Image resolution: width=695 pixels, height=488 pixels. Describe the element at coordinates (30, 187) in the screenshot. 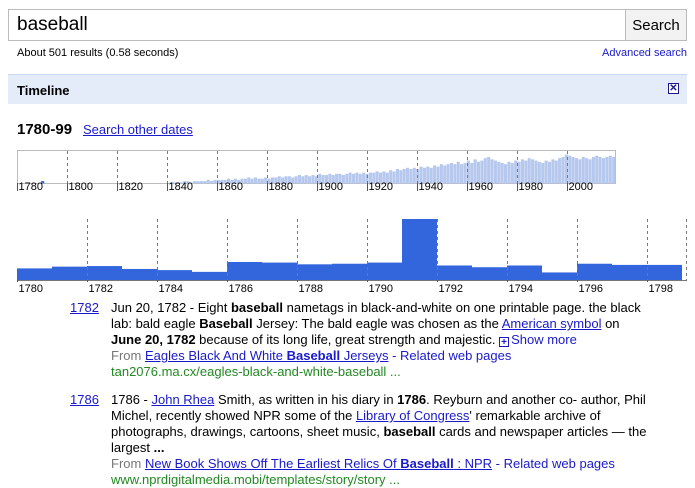

I see `overview-axis-label: 1780` at that location.